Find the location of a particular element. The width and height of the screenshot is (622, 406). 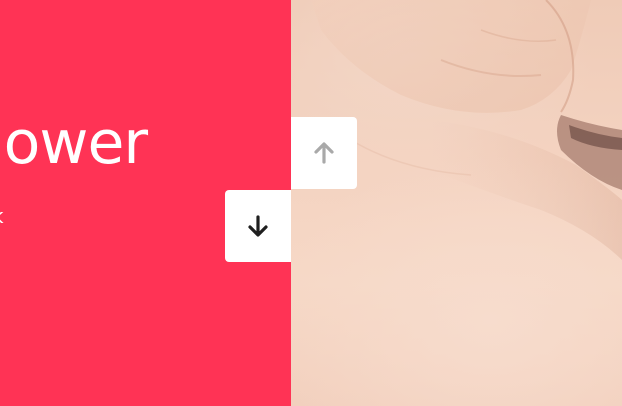

arrow-up-icon is located at coordinates (324, 153).